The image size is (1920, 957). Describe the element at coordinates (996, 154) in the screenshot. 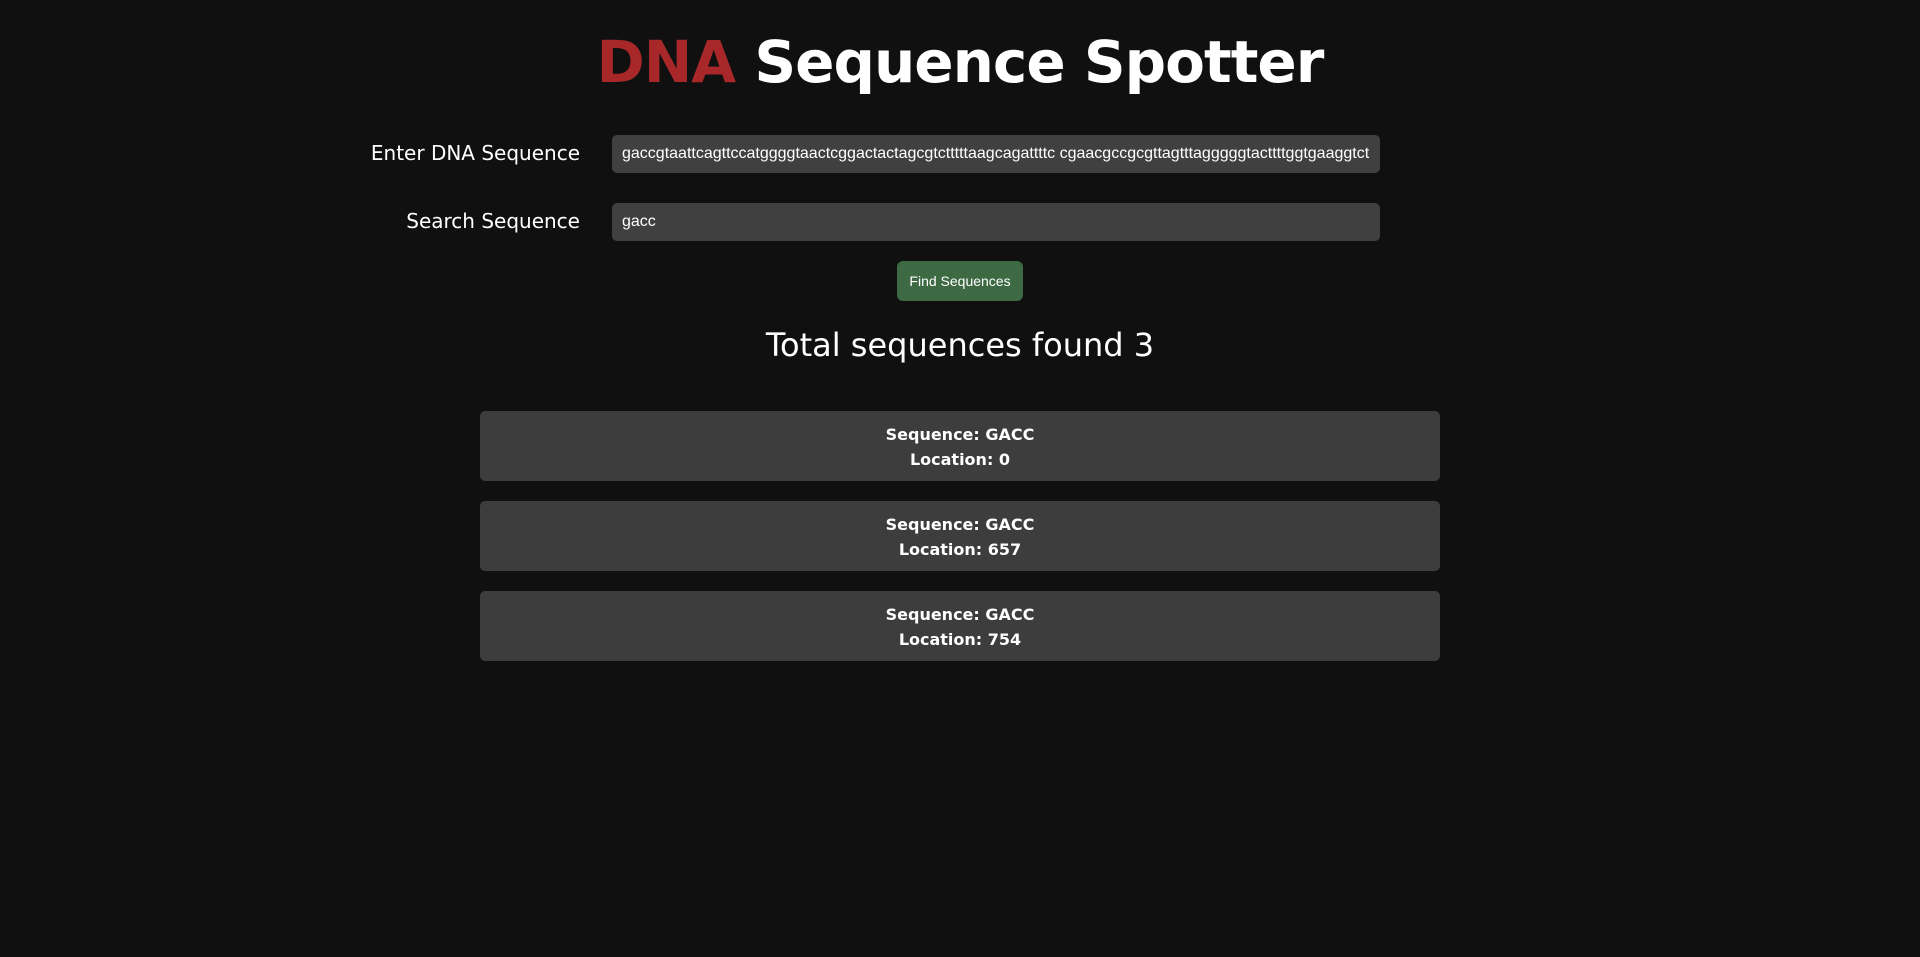

I see `dna-sequence-input` at that location.